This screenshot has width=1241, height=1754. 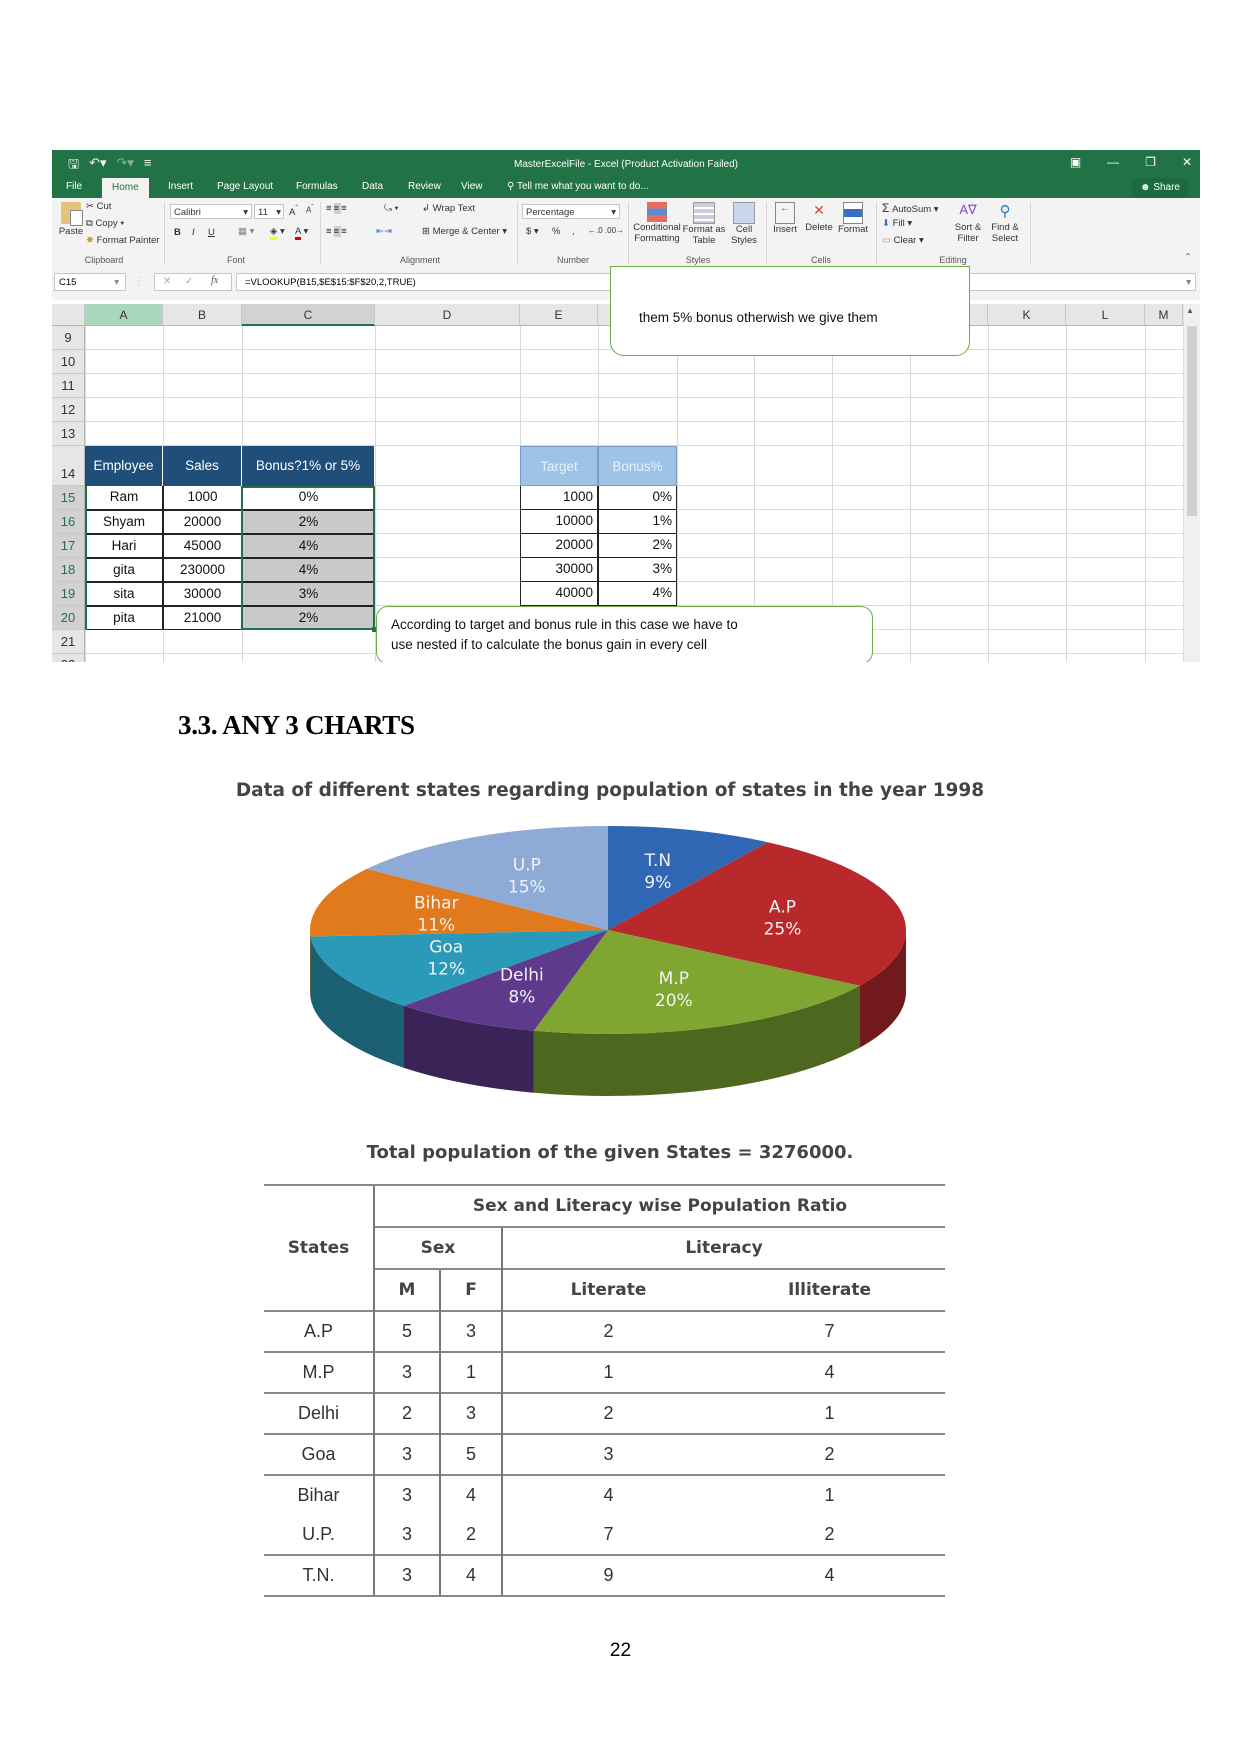 What do you see at coordinates (1160, 188) in the screenshot?
I see `share-button: ☻ Share` at bounding box center [1160, 188].